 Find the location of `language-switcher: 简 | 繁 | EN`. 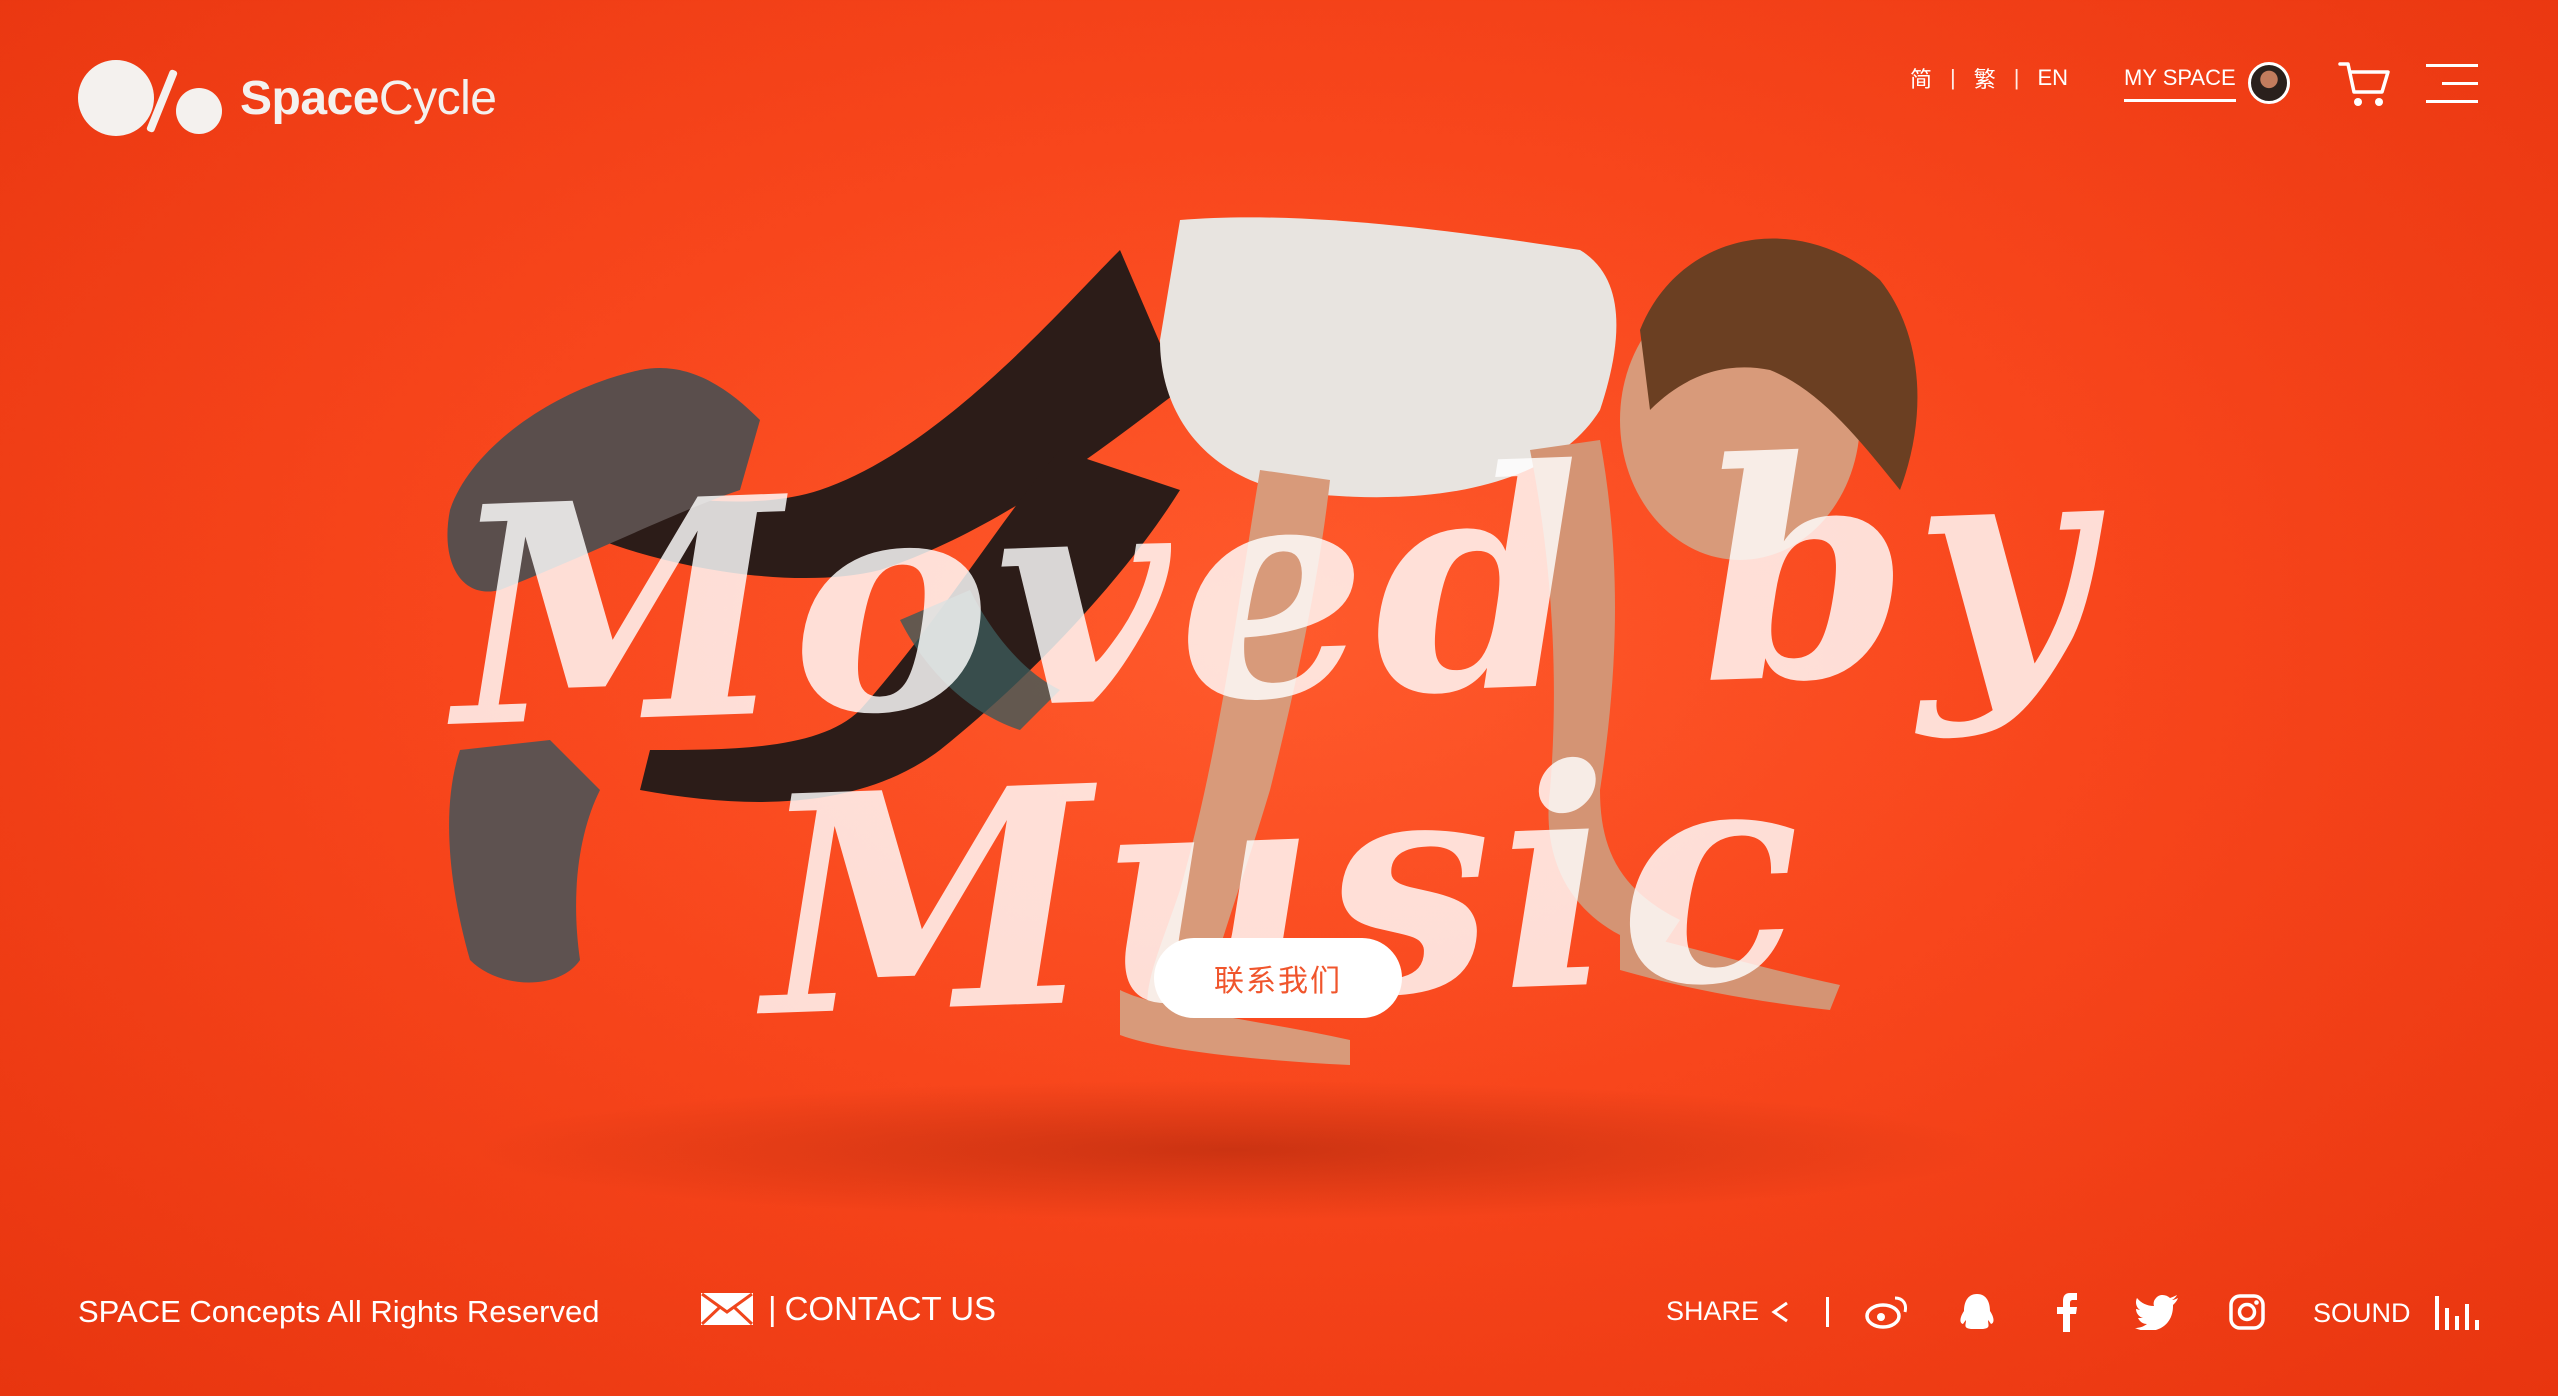

language-switcher: 简 | 繁 | EN is located at coordinates (1989, 78).